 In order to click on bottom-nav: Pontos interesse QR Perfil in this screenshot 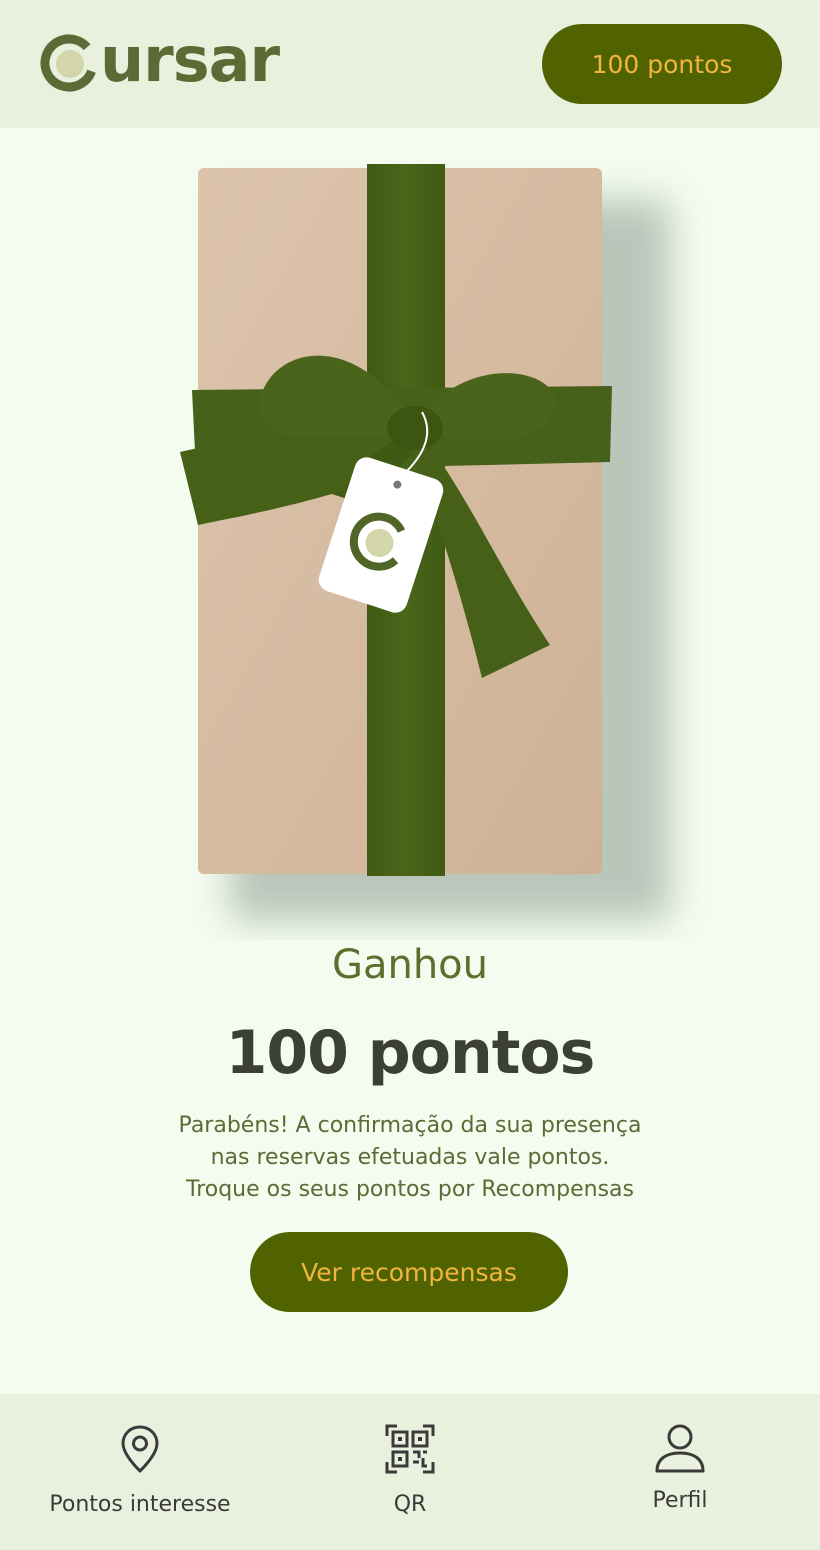, I will do `click(410, 1472)`.